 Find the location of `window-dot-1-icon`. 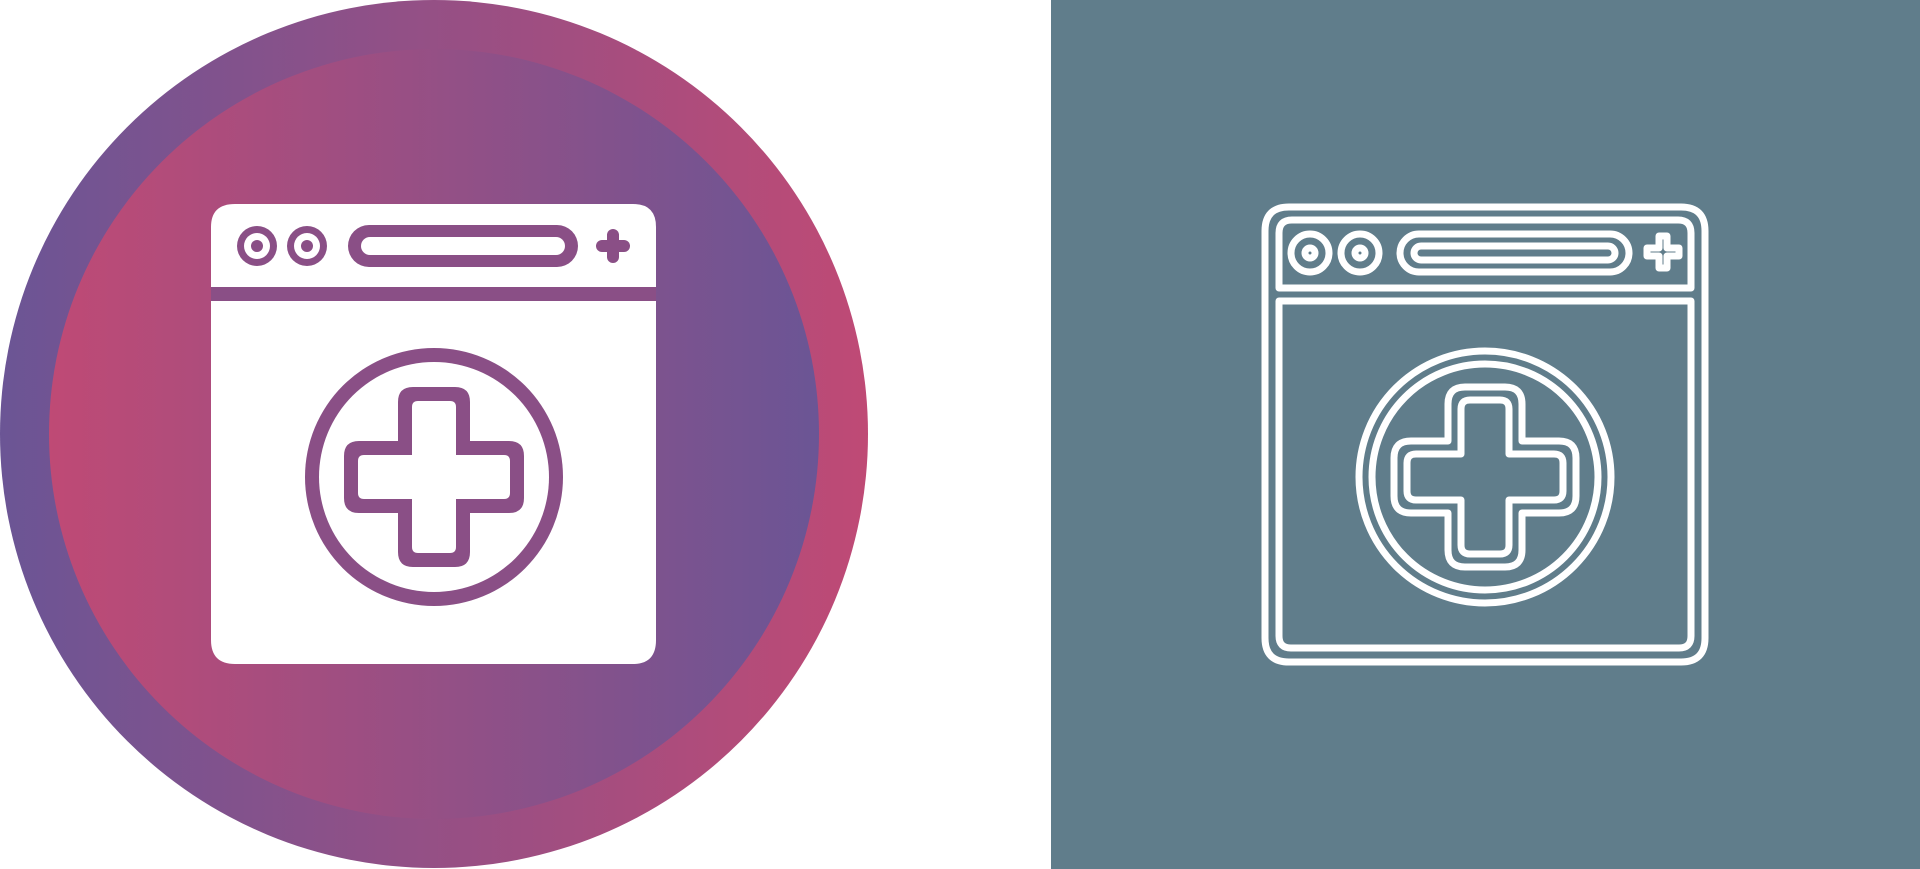

window-dot-1-icon is located at coordinates (257, 246).